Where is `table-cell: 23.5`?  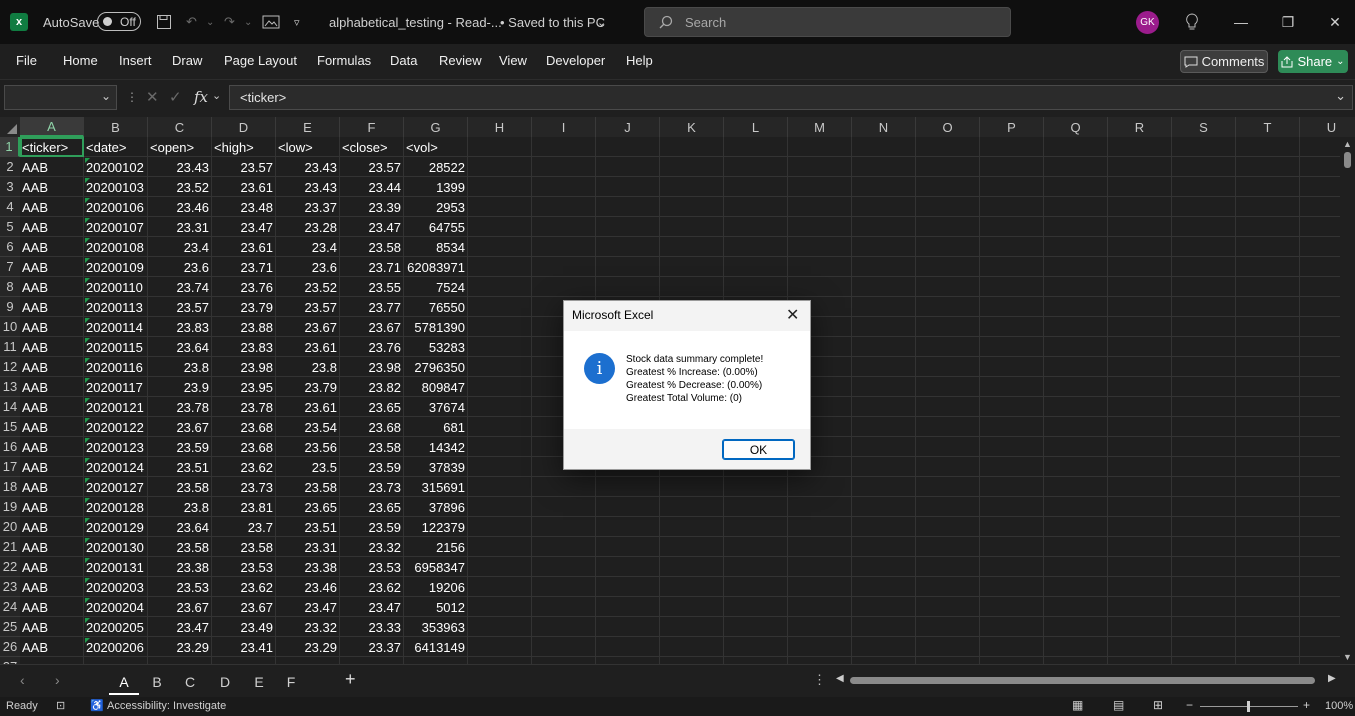
table-cell: 23.5 is located at coordinates (307, 467).